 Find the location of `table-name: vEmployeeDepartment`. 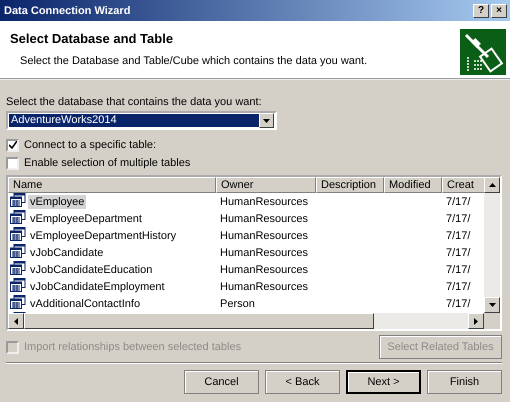

table-name: vEmployeeDepartment is located at coordinates (86, 219).